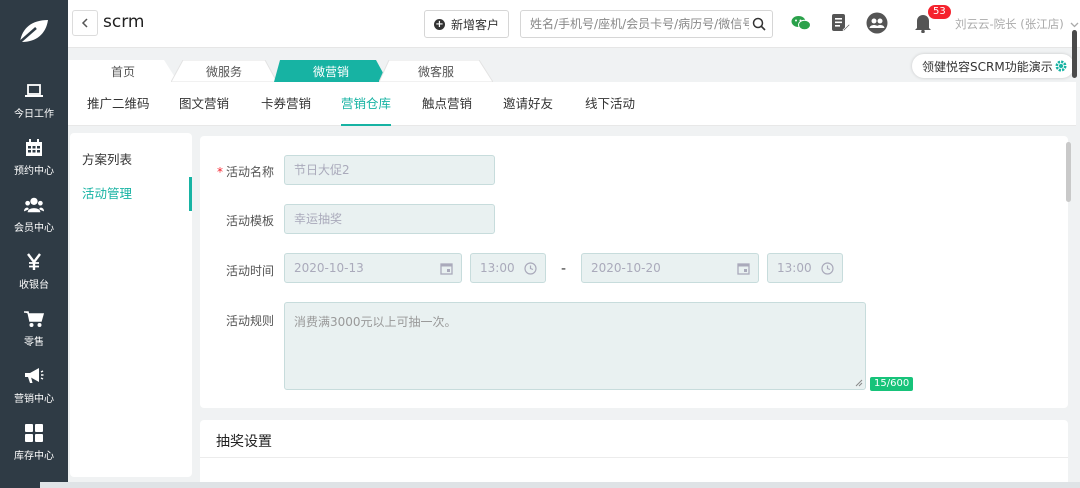 The height and width of the screenshot is (488, 1080). What do you see at coordinates (244, 442) in the screenshot?
I see `section-title: 抽奖设置` at bounding box center [244, 442].